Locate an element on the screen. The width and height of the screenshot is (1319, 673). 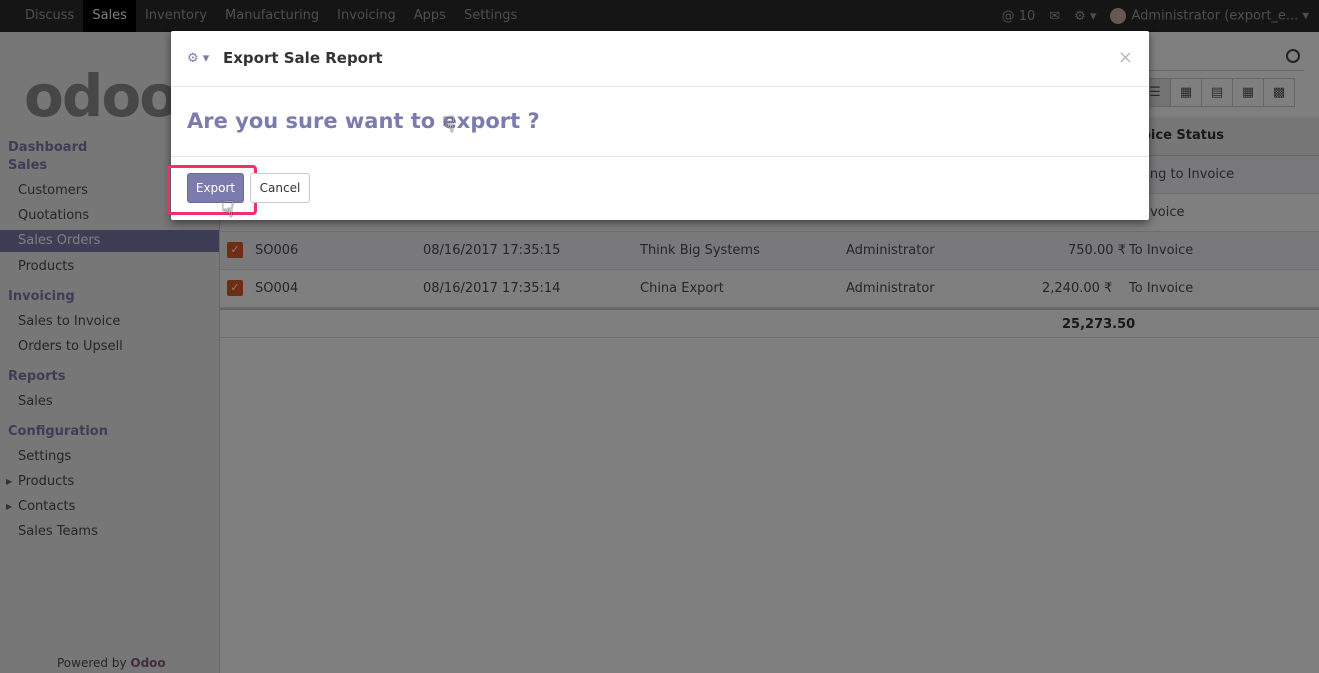
dialog-title: Export Sale Report is located at coordinates (303, 58).